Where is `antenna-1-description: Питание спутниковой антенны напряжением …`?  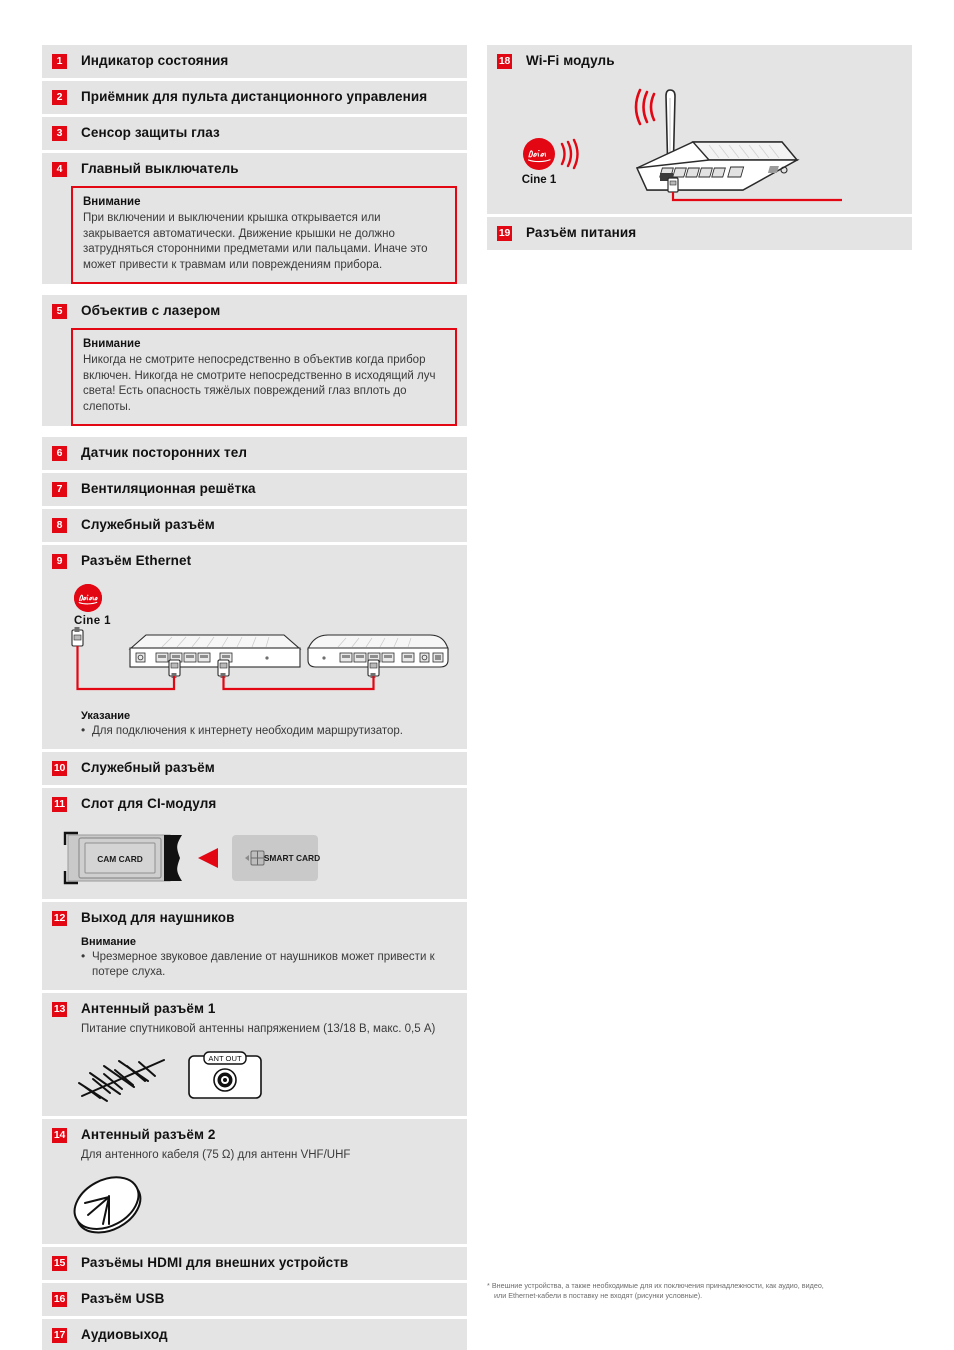 antenna-1-description: Питание спутниковой антенны напряжением … is located at coordinates (258, 1029).